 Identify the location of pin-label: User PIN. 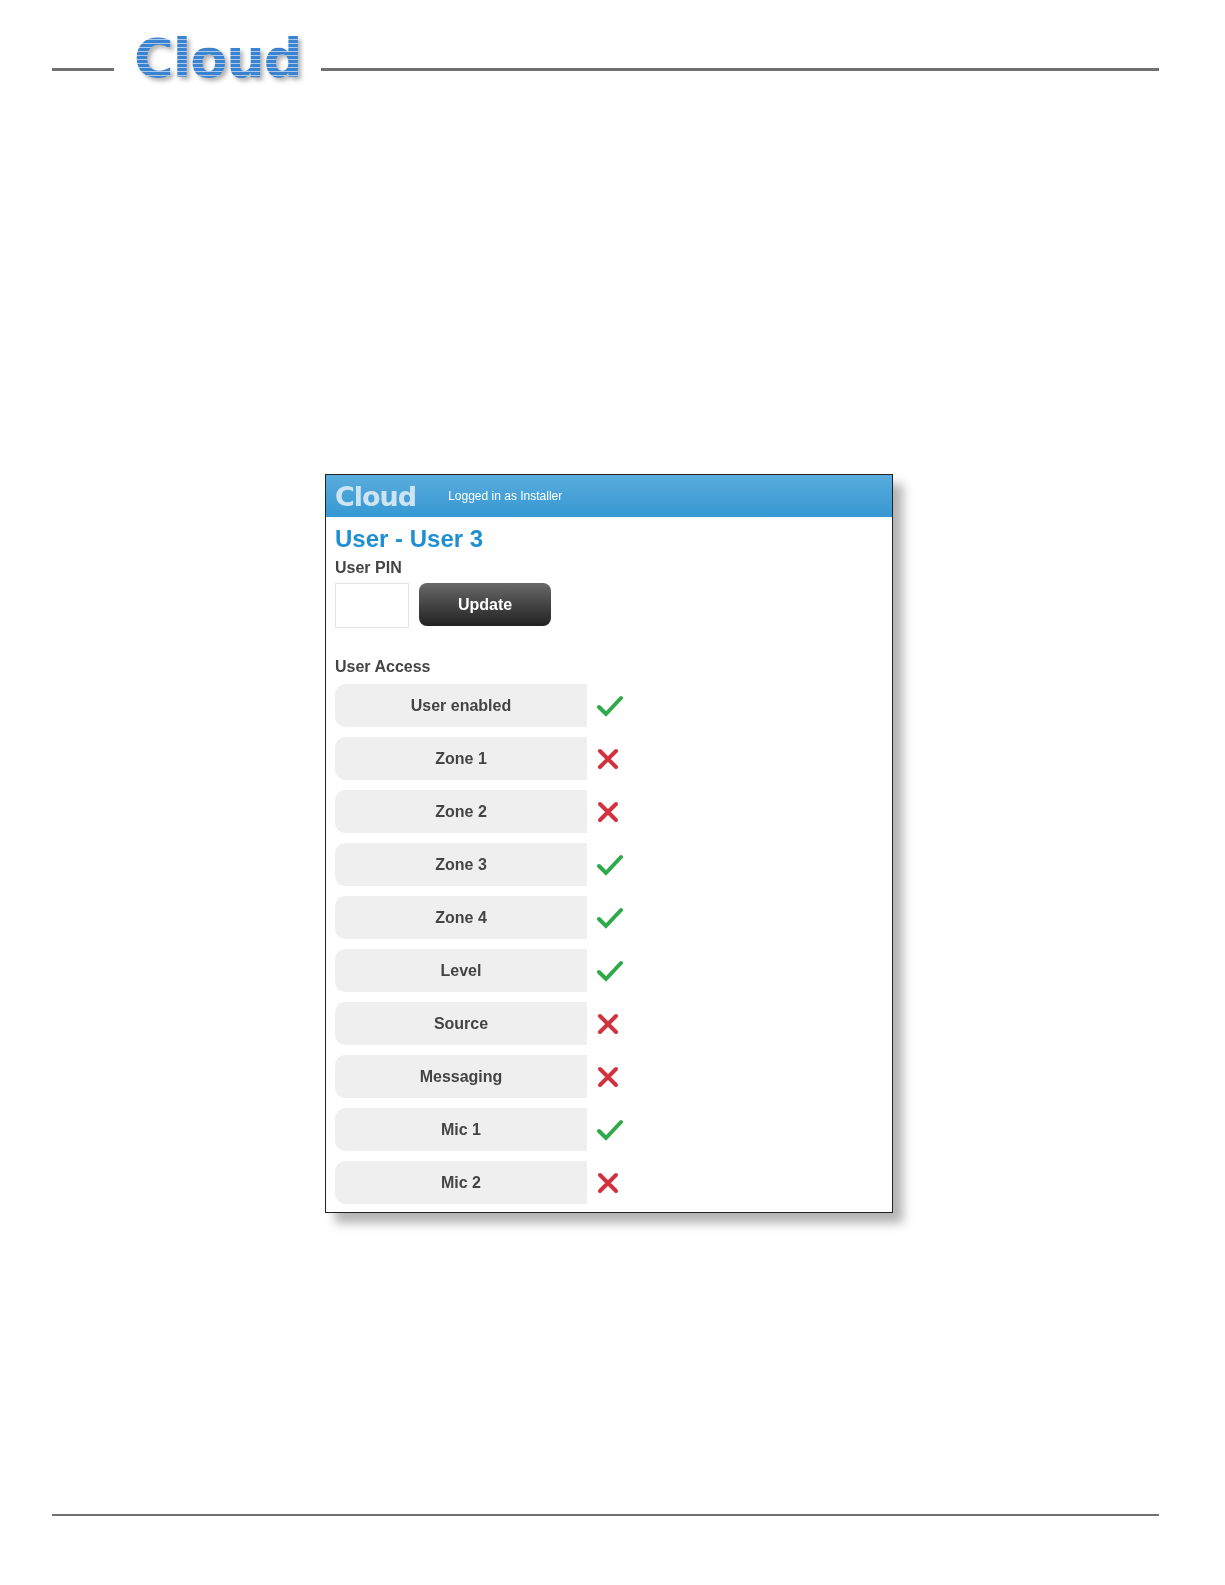
(369, 568).